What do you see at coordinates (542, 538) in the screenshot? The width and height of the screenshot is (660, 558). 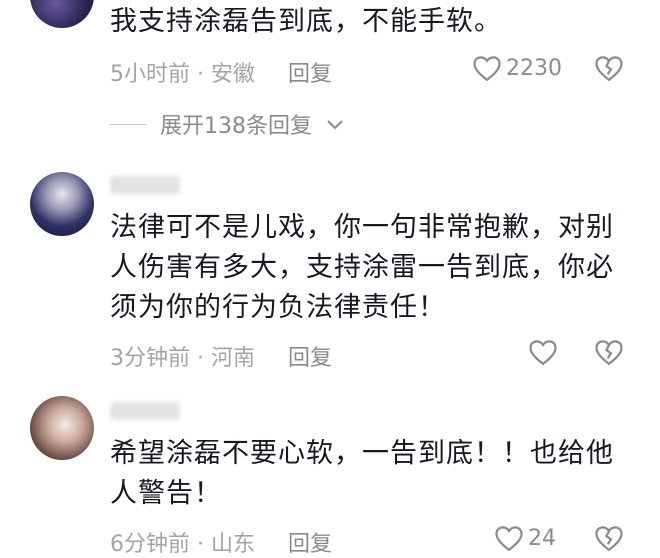 I see `like-count: 24` at bounding box center [542, 538].